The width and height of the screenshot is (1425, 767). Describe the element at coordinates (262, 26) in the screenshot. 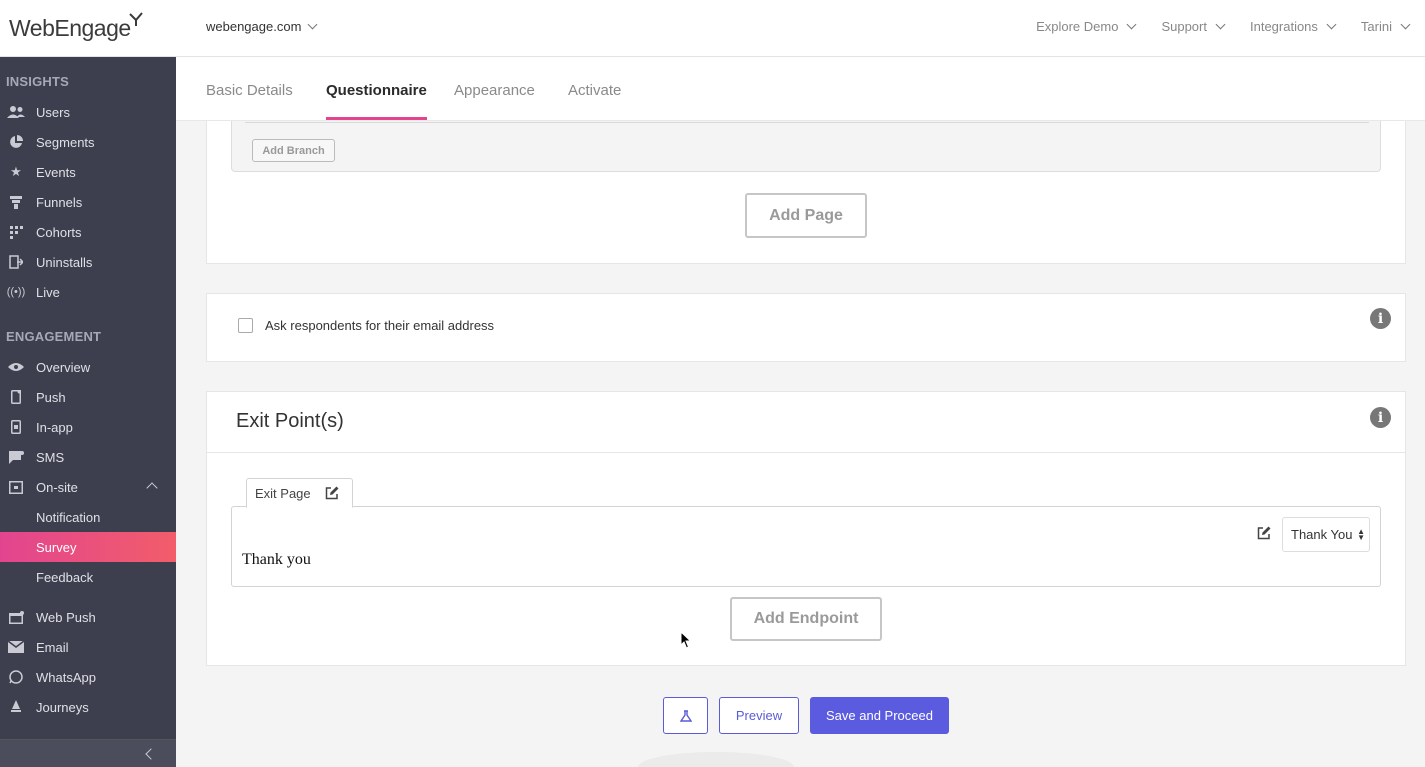

I see `account-selector: webengage.com` at that location.